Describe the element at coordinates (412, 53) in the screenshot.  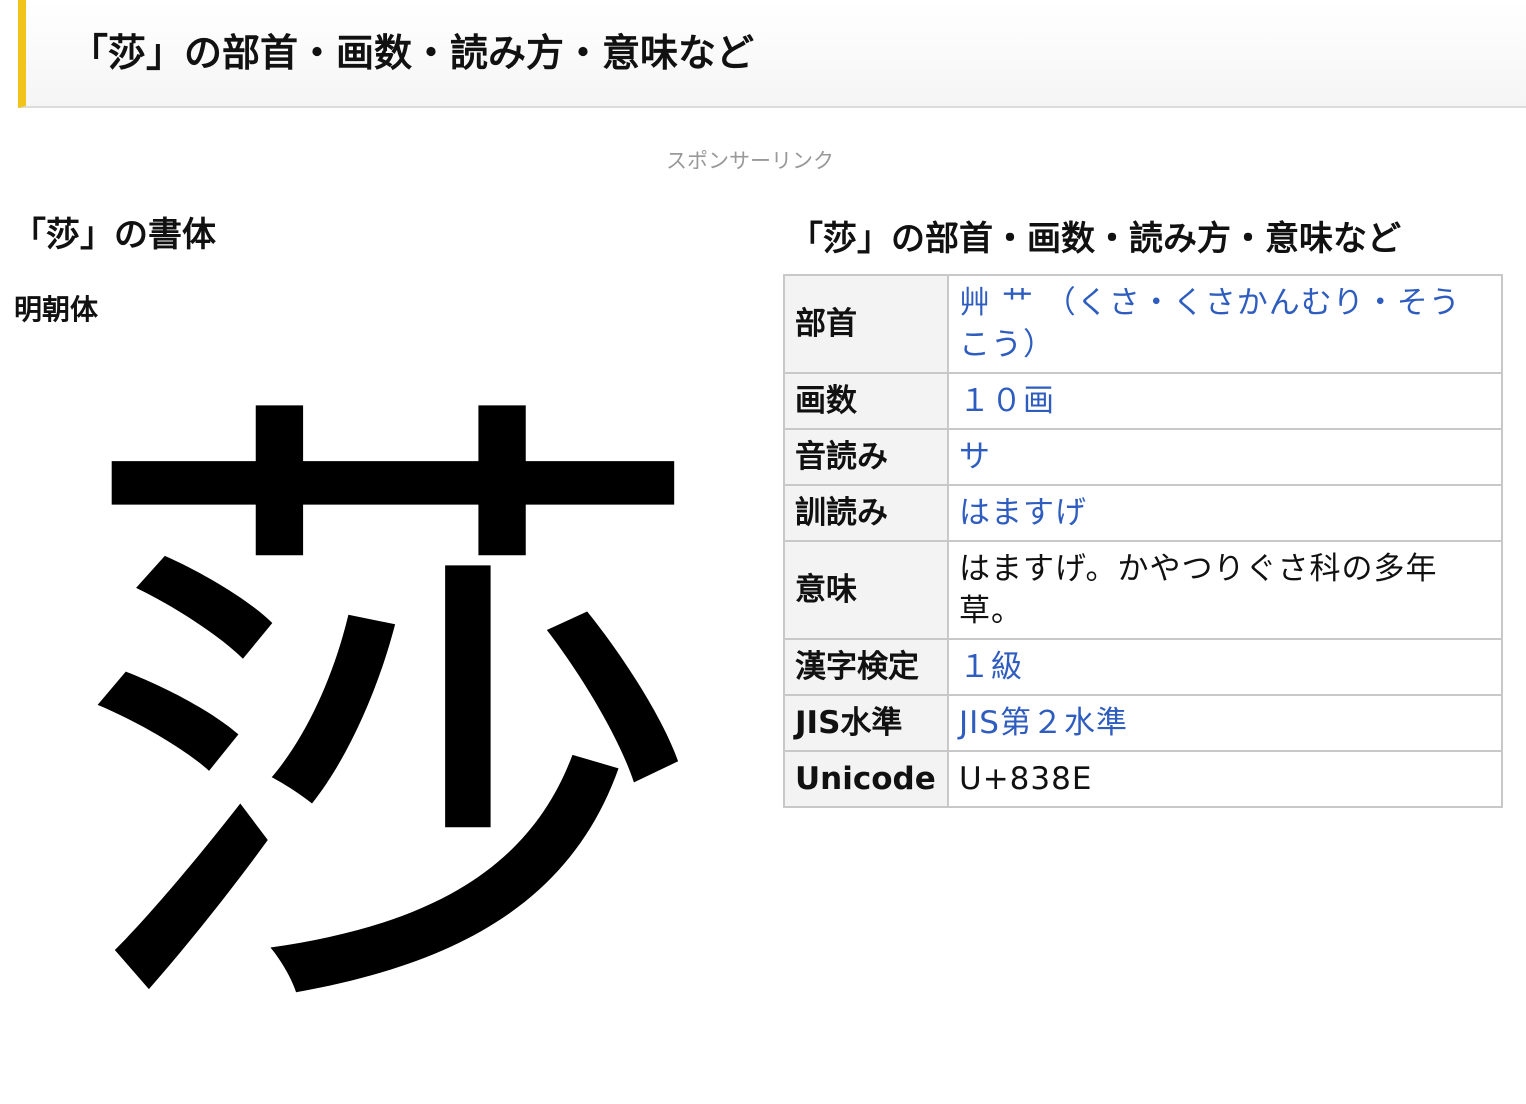
I see `page-title: 「莎」の部首・画数・読み方・意味など` at that location.